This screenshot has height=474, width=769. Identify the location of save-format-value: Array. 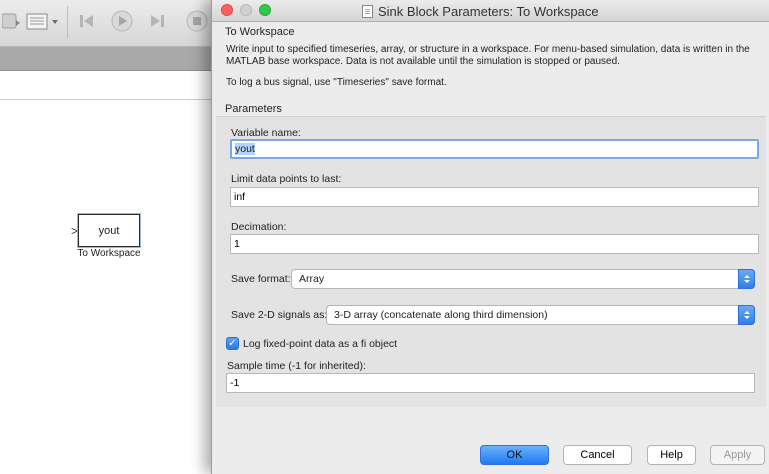
(312, 279).